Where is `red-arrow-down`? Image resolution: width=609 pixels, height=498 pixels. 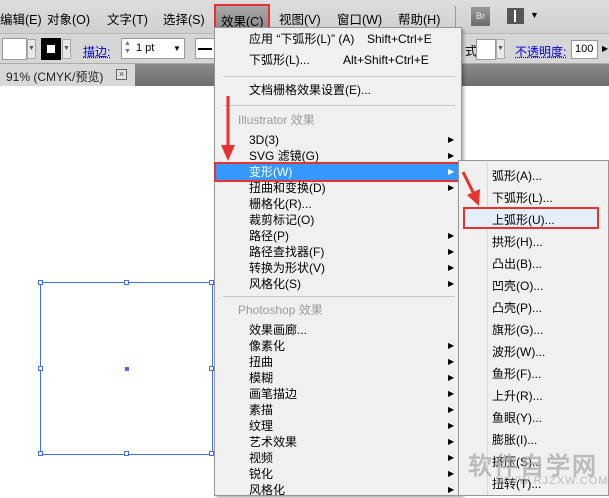
red-arrow-down is located at coordinates (228, 128).